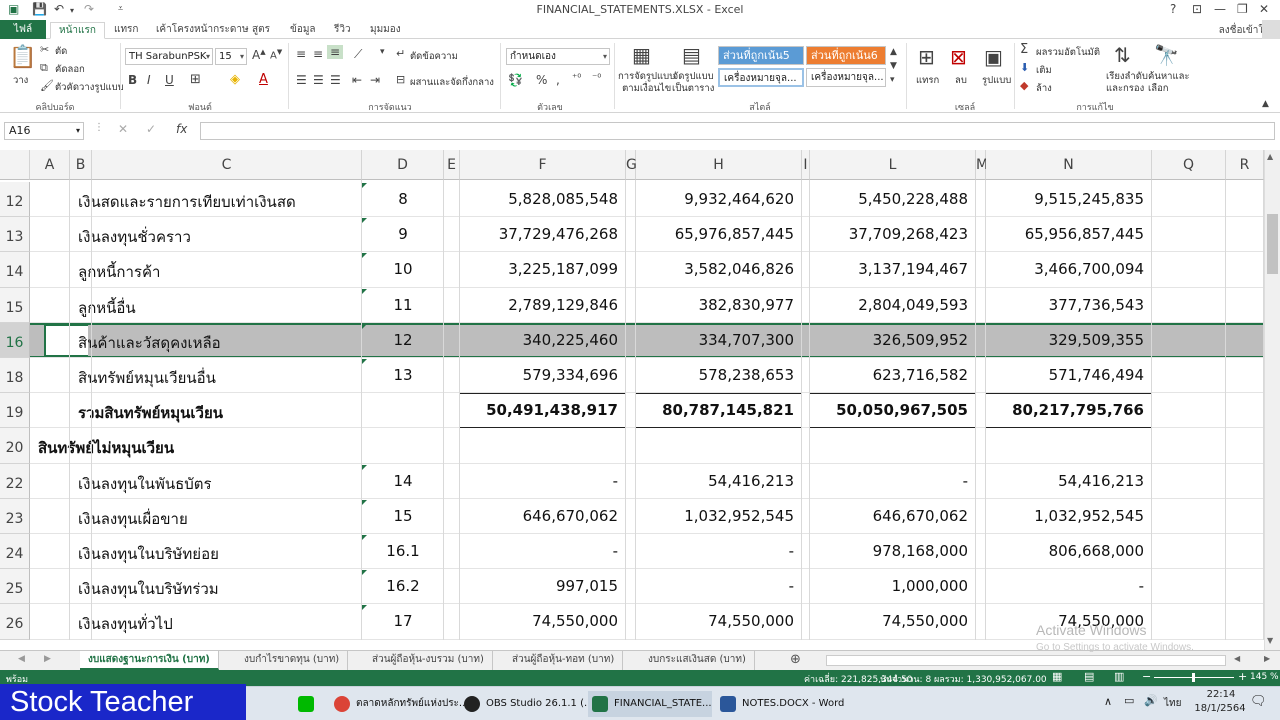 This screenshot has width=1280, height=720. Describe the element at coordinates (893, 66) in the screenshot. I see `styles-scroll-icon: ▲ ▼ ▾` at that location.